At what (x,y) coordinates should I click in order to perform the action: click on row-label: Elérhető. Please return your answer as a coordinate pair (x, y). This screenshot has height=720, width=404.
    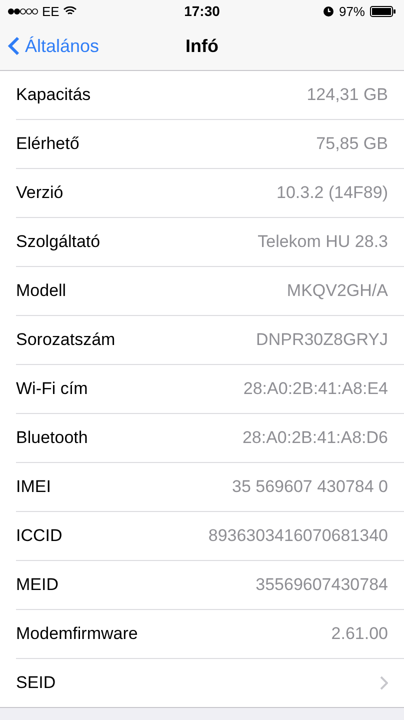
    Looking at the image, I should click on (48, 144).